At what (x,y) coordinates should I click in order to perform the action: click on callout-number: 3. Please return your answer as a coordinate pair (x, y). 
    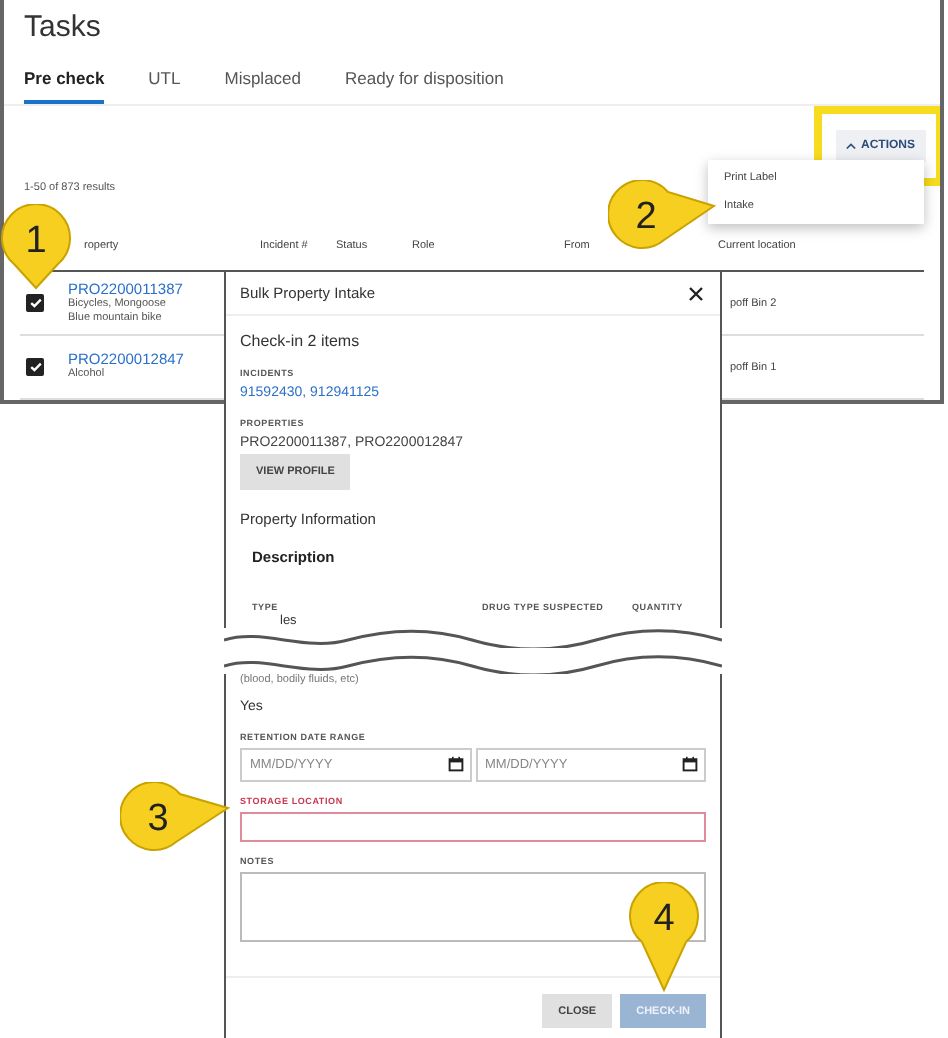
    Looking at the image, I should click on (158, 820).